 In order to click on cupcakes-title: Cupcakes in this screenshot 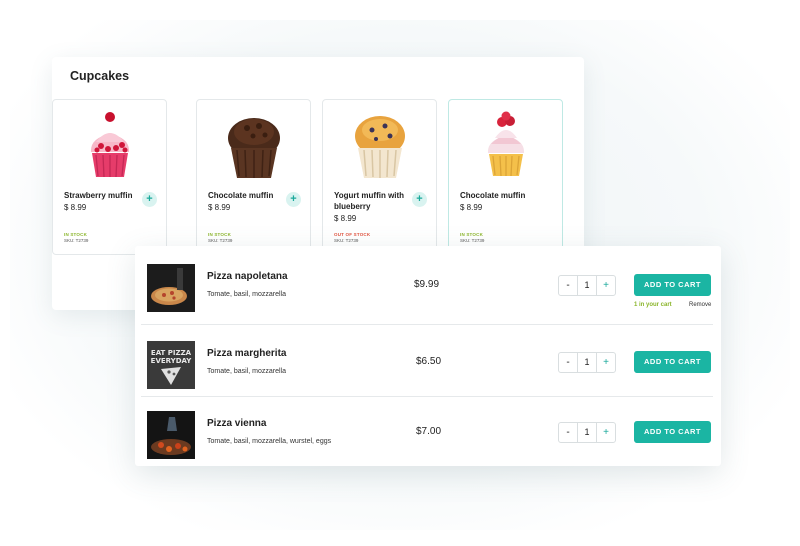, I will do `click(100, 76)`.